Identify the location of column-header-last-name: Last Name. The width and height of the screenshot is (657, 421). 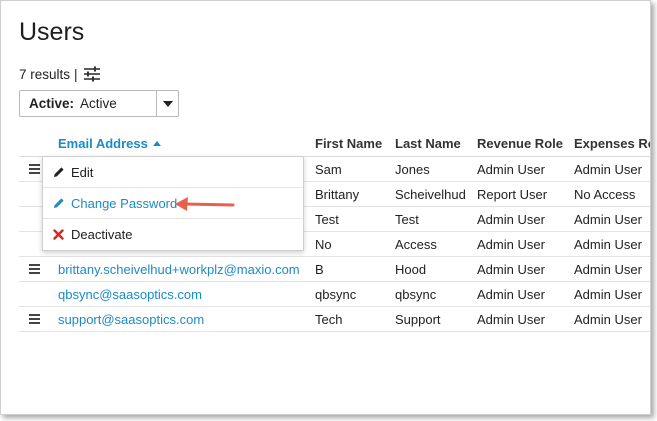
(428, 143).